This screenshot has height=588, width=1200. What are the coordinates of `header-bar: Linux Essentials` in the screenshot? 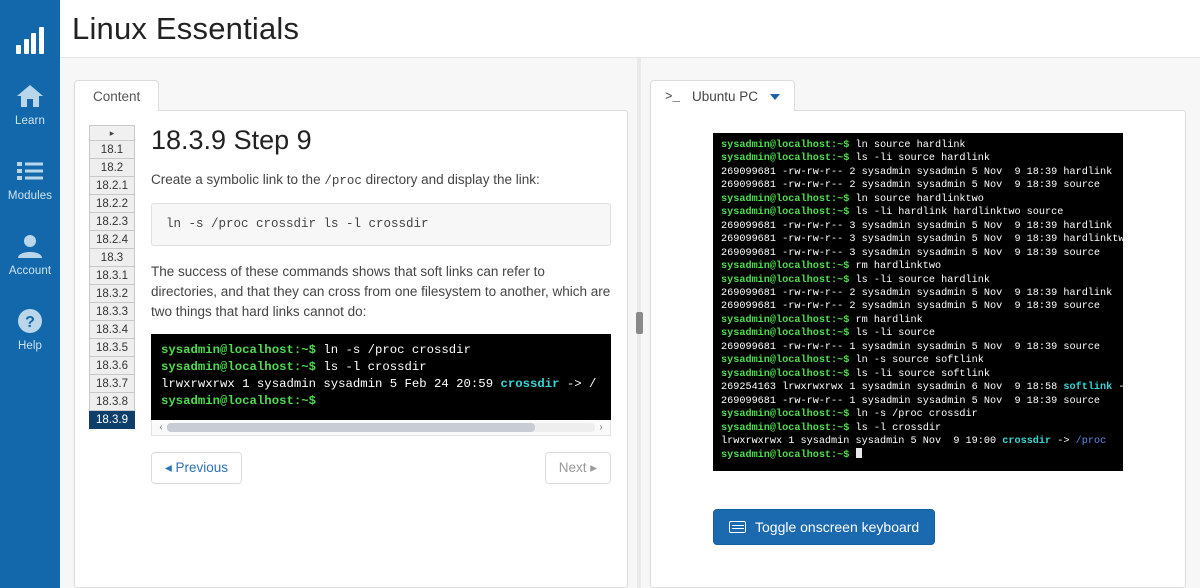 It's located at (630, 29).